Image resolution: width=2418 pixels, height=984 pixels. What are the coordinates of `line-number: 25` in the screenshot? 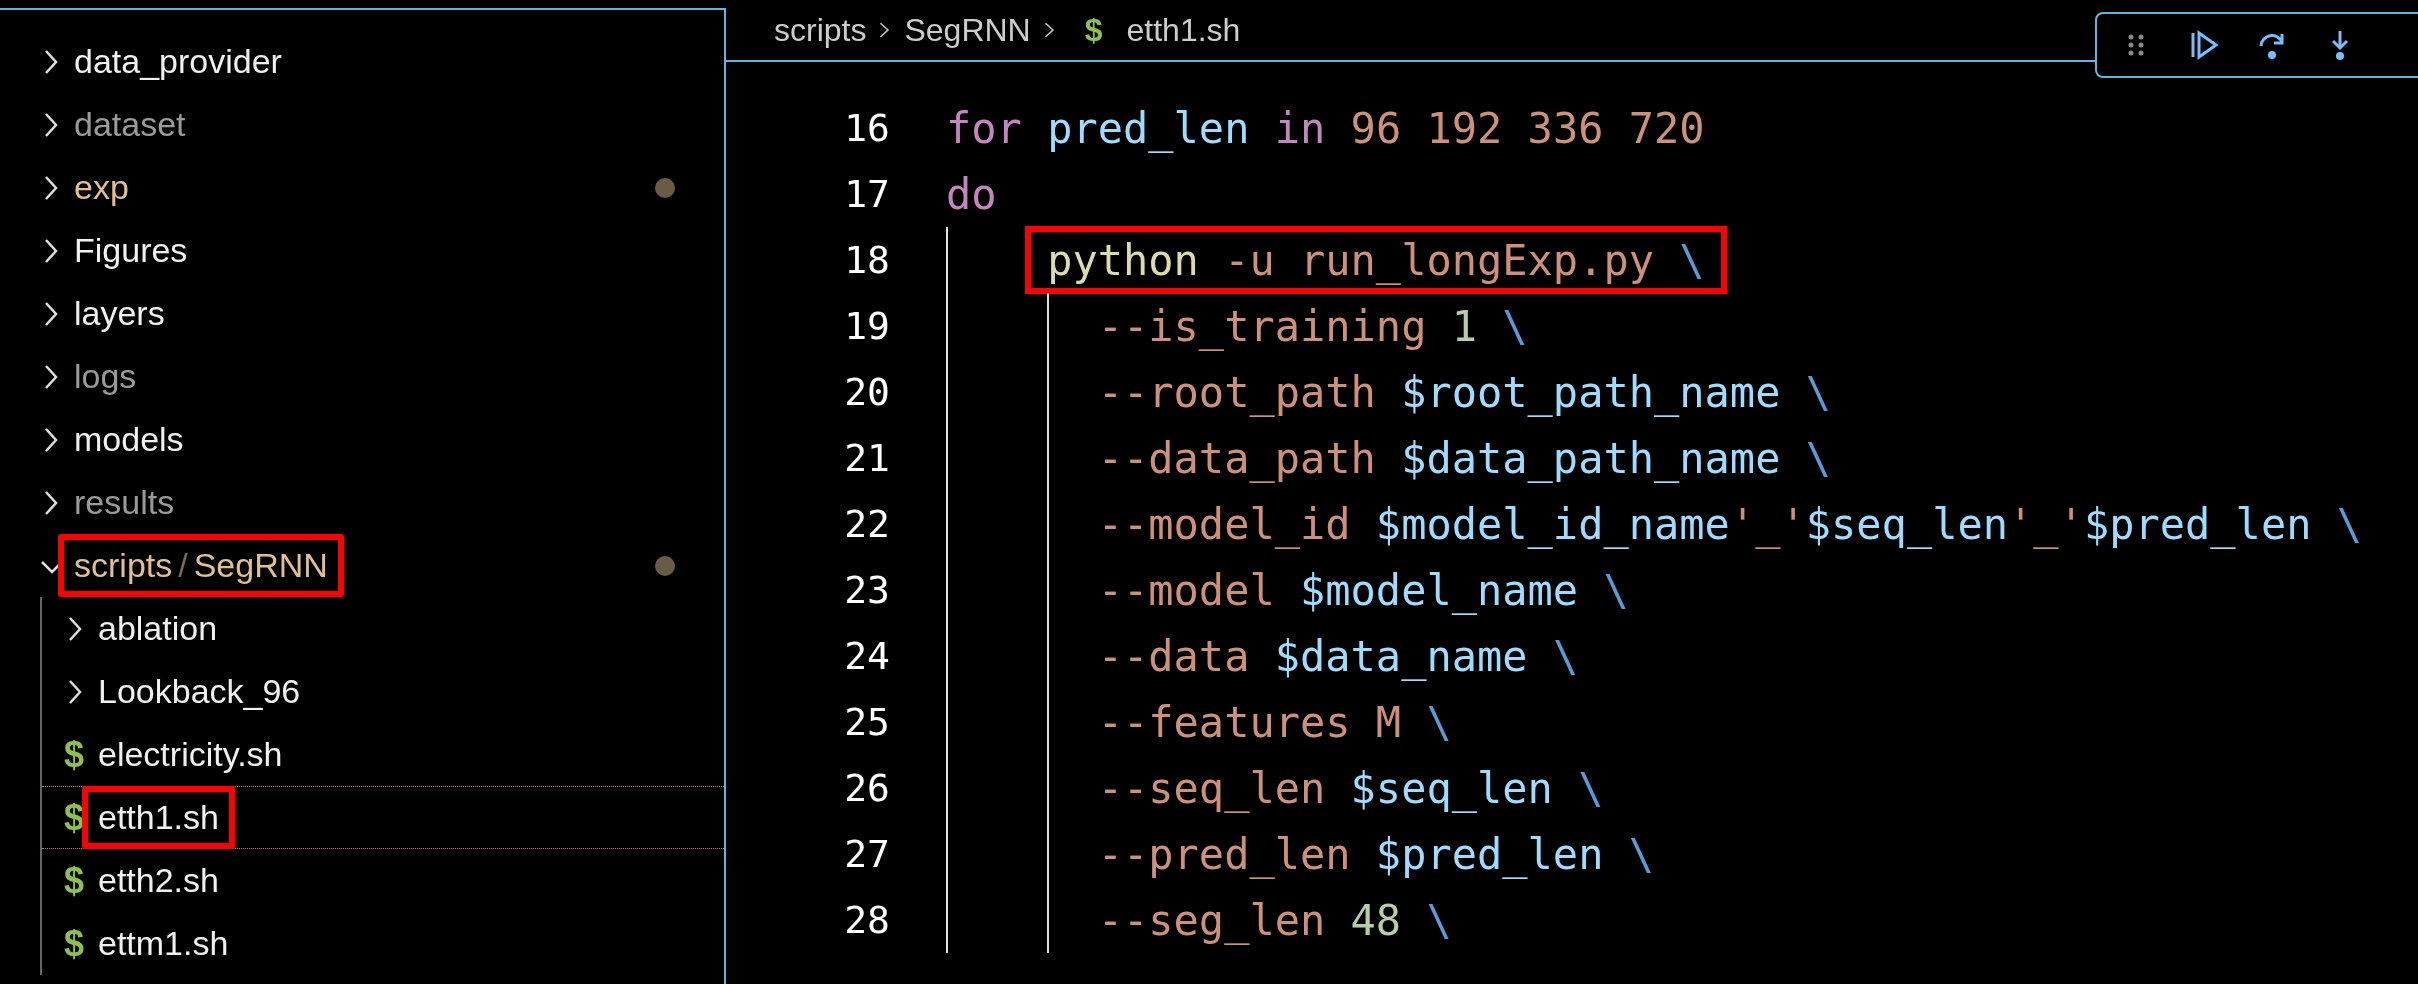 It's located at (867, 722).